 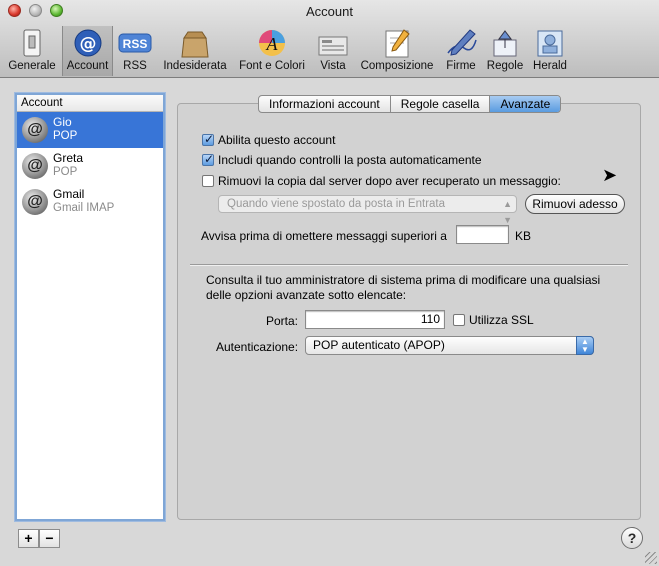 I want to click on toolbar-herald: Herald, so click(x=550, y=51).